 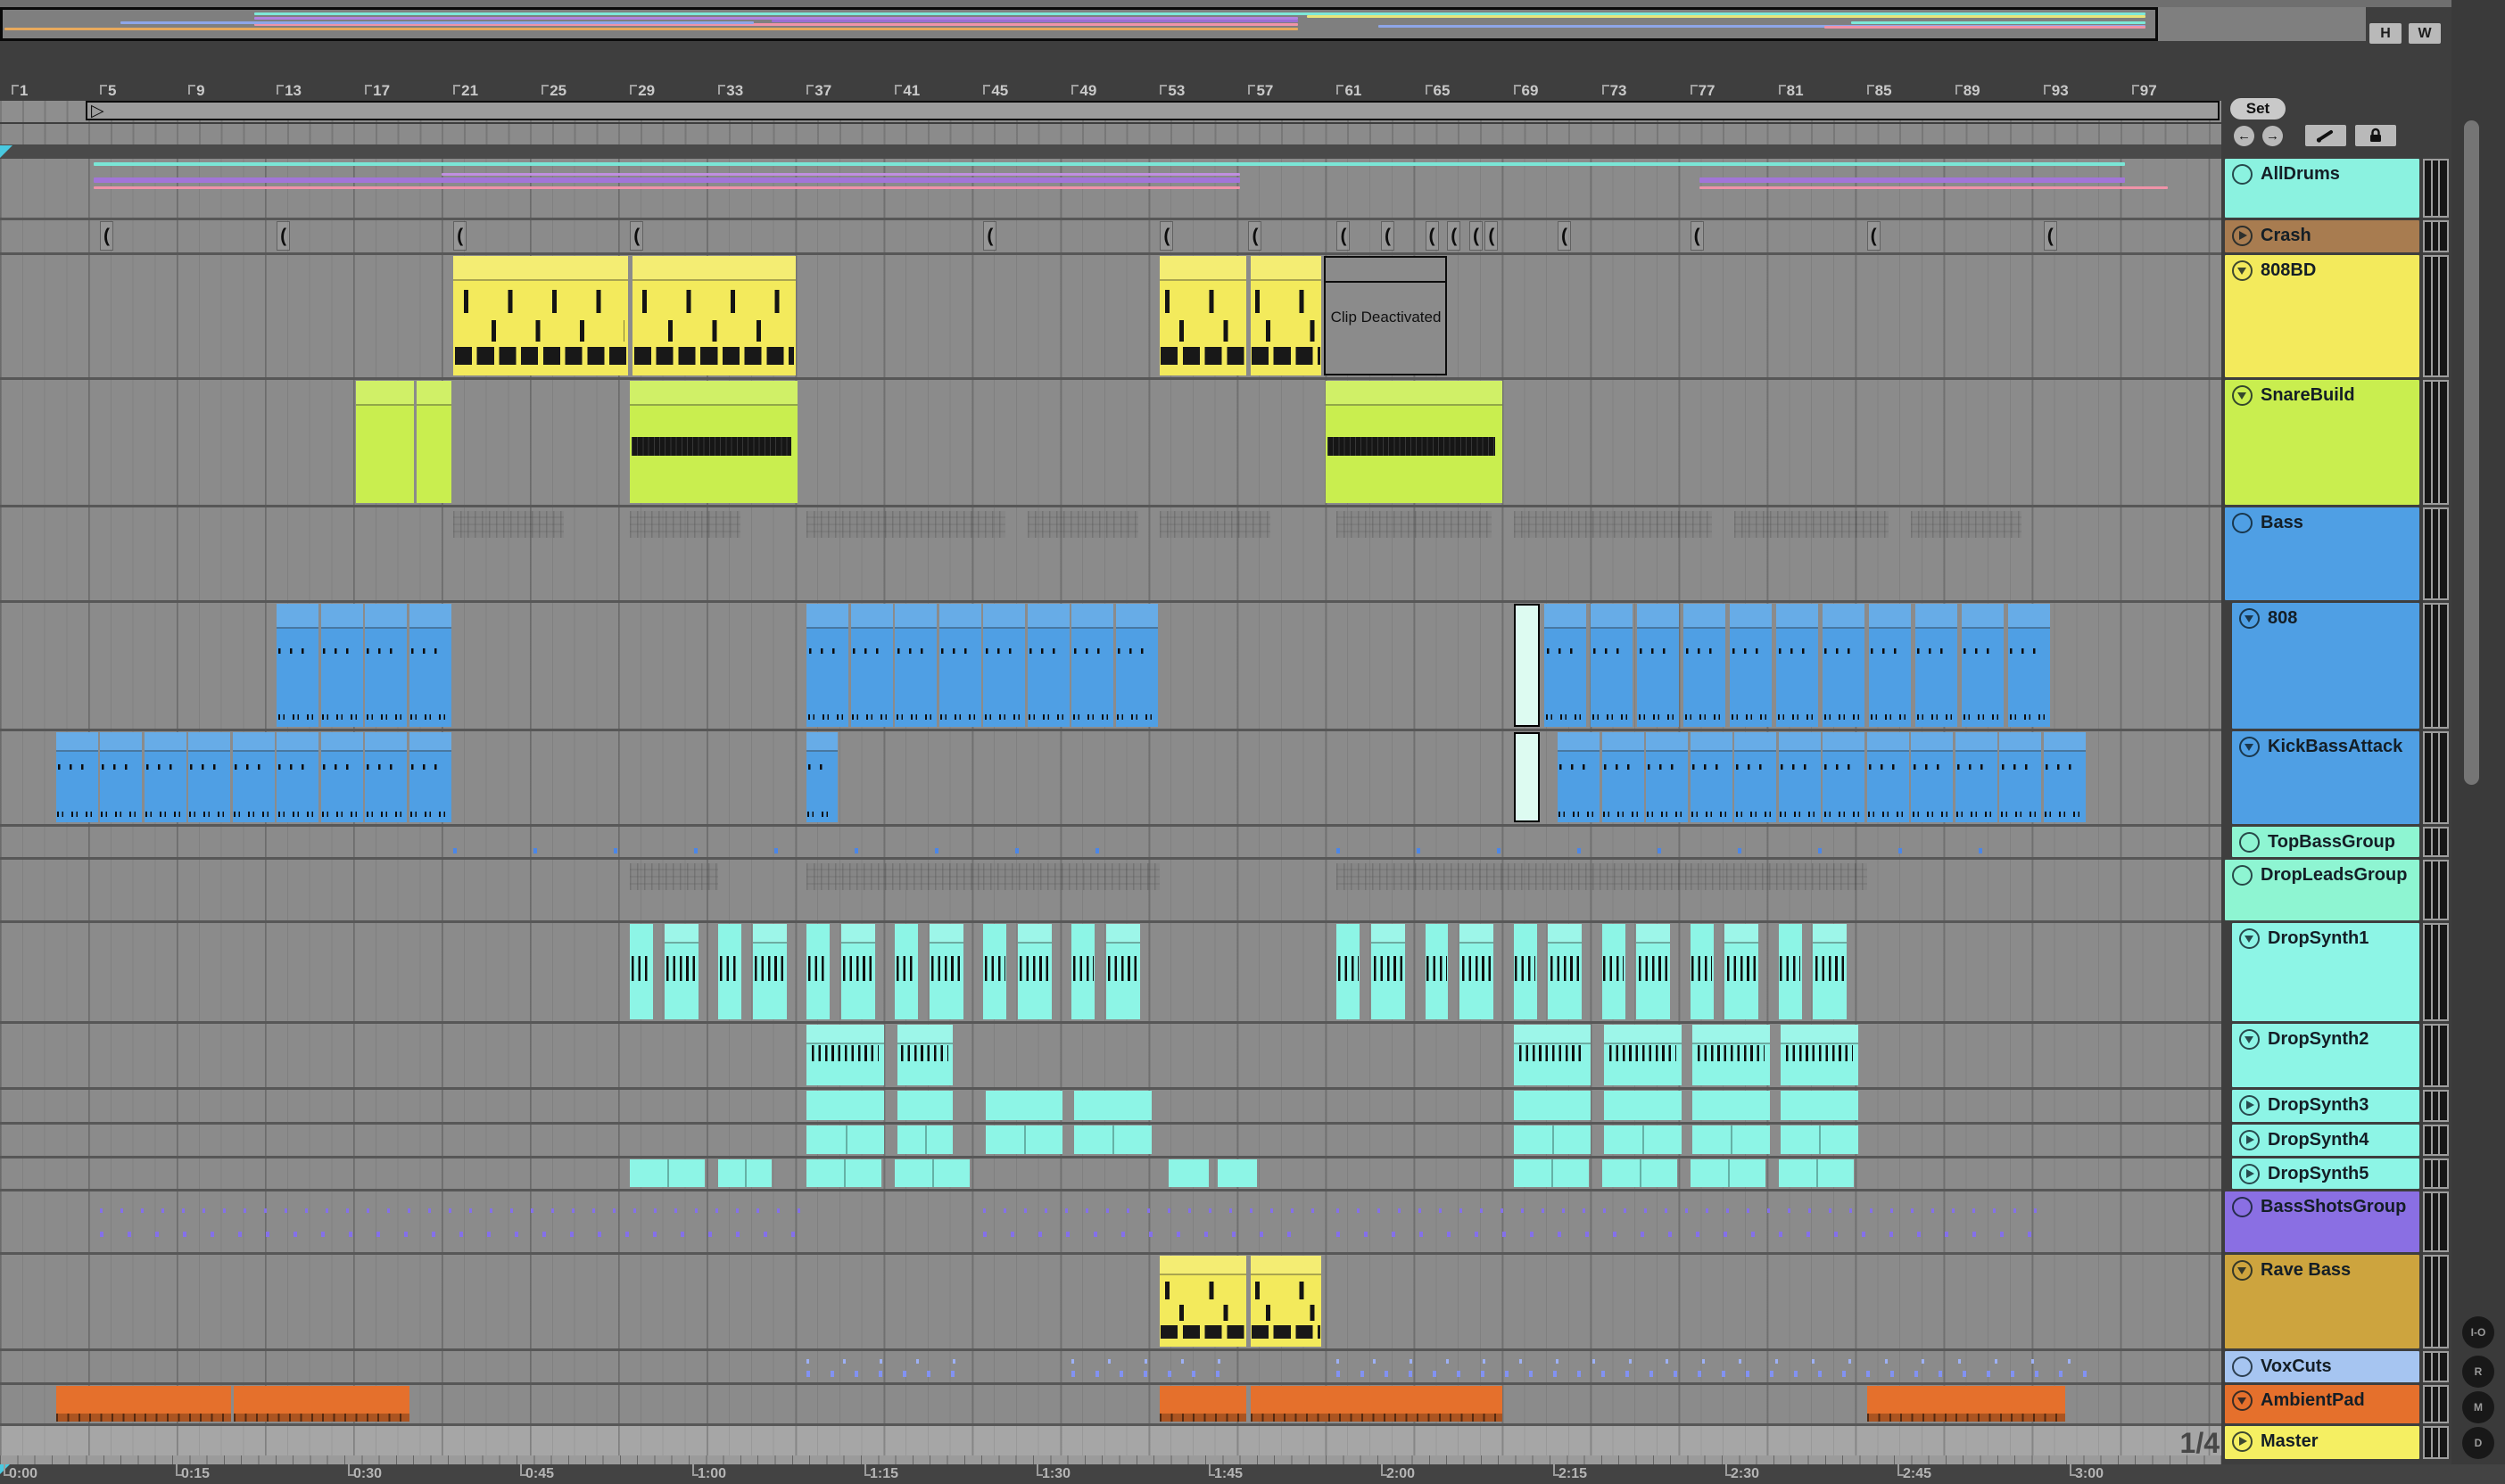 I want to click on track-unfold-icon, so click(x=2249, y=938).